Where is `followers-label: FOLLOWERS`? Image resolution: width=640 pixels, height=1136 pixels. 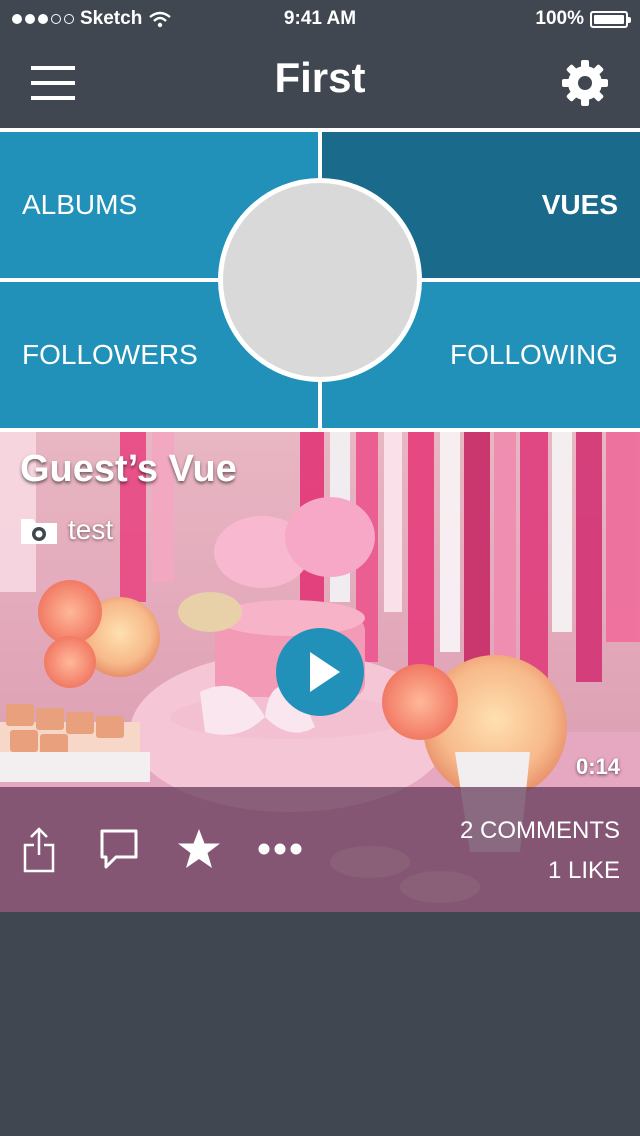
followers-label: FOLLOWERS is located at coordinates (110, 354).